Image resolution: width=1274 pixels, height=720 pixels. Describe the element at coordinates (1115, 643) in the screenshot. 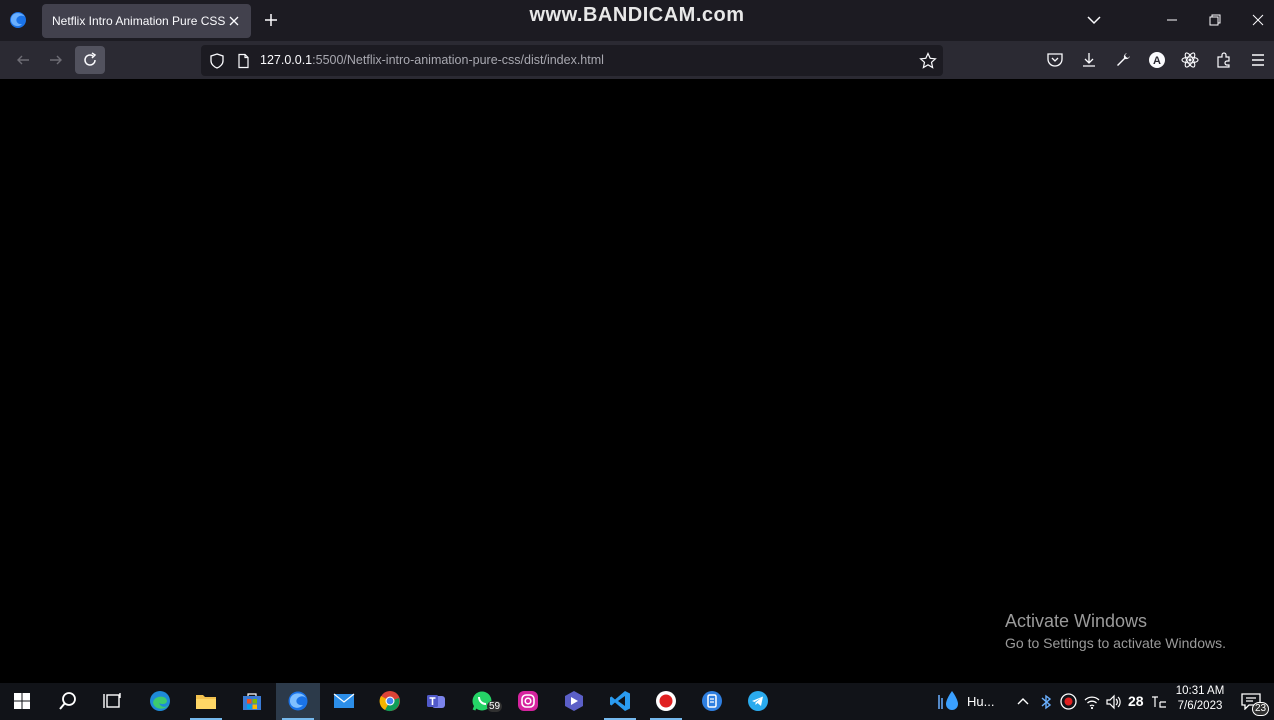

I see `activate-windows-subtitle: Go to Settings to activate Windows.` at that location.